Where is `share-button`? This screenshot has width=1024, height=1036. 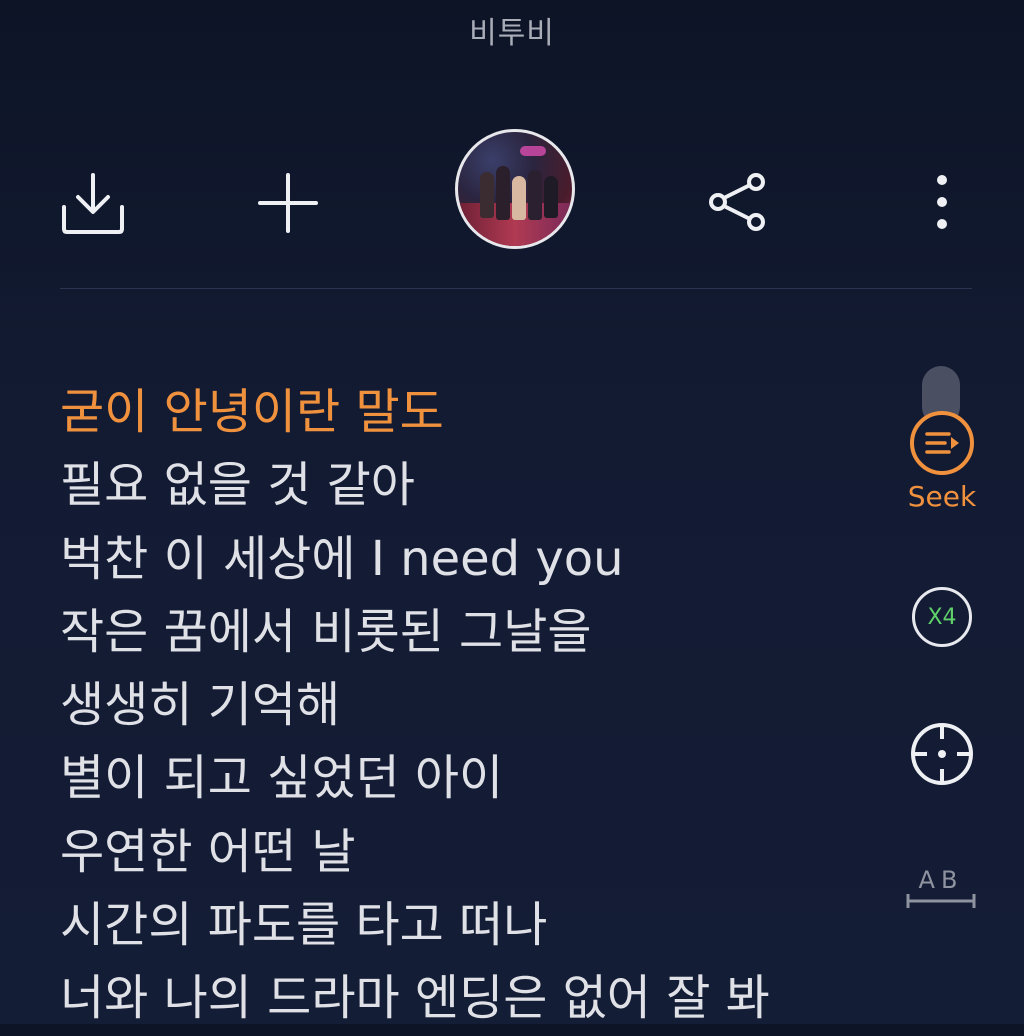 share-button is located at coordinates (738, 202).